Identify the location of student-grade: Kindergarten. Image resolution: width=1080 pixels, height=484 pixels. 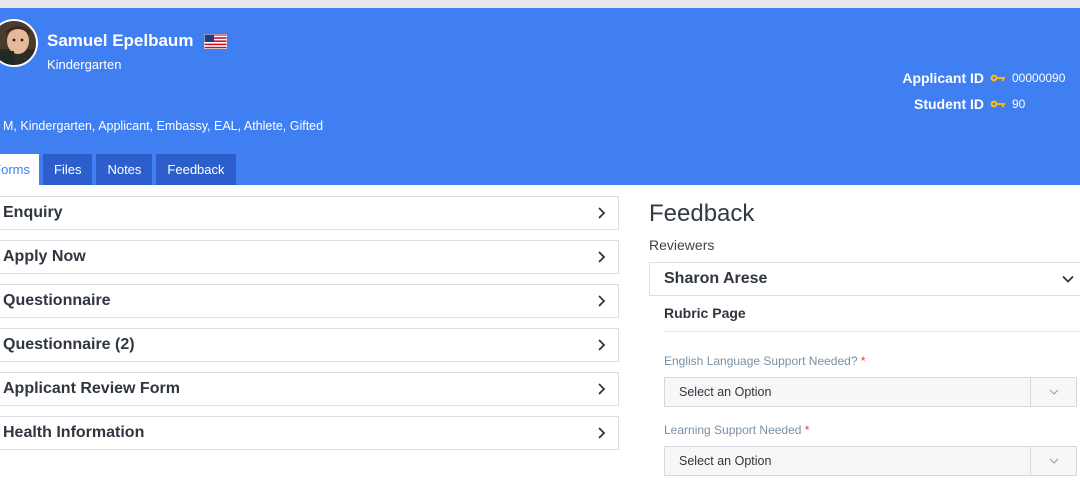
(84, 64).